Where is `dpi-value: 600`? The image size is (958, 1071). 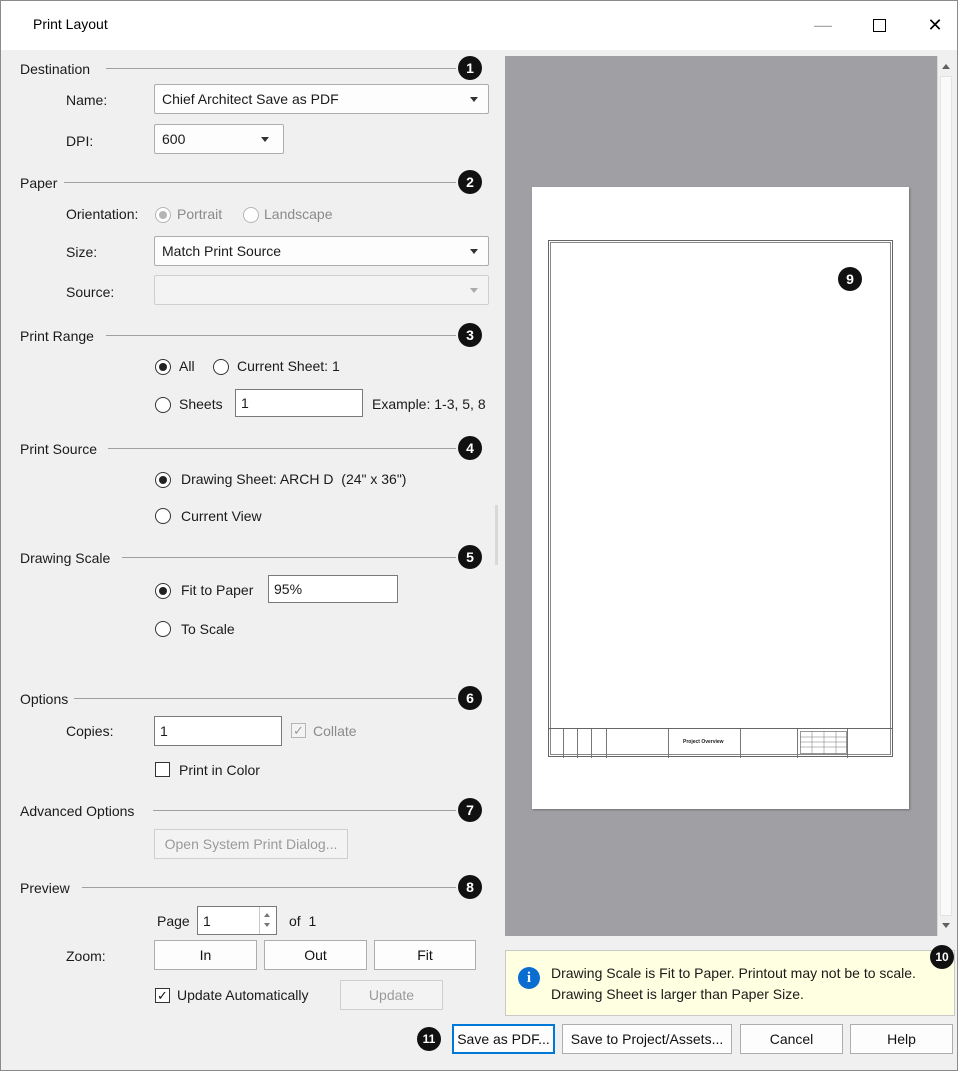 dpi-value: 600 is located at coordinates (174, 139).